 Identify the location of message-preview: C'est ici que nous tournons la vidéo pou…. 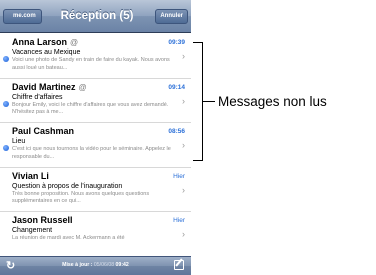
(91, 153).